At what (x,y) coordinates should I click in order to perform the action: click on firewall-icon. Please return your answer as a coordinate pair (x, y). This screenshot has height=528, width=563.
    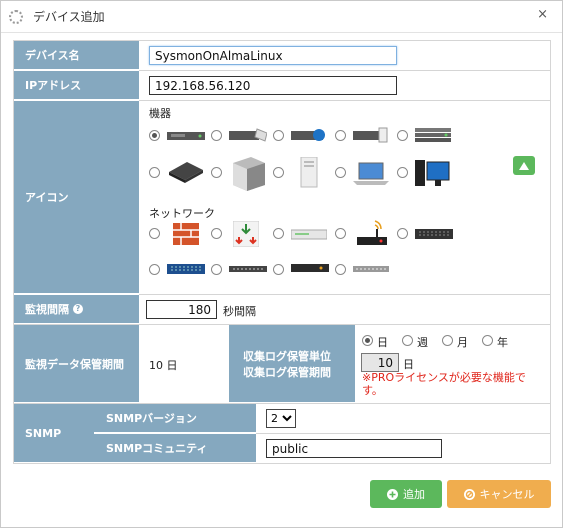
    Looking at the image, I should click on (186, 234).